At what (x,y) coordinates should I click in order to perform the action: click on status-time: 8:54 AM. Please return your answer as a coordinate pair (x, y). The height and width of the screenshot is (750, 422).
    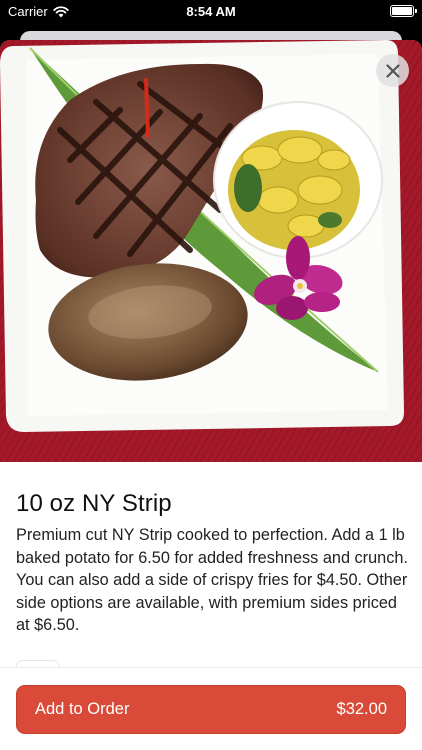
    Looking at the image, I should click on (211, 11).